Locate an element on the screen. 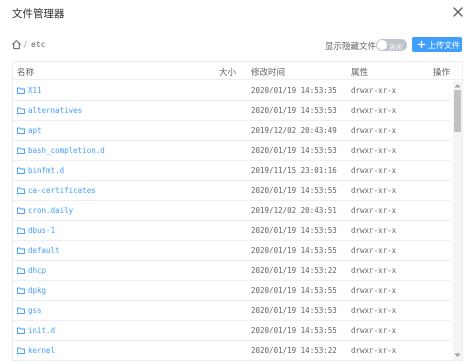  file-name-link: dhcp is located at coordinates (31, 270).